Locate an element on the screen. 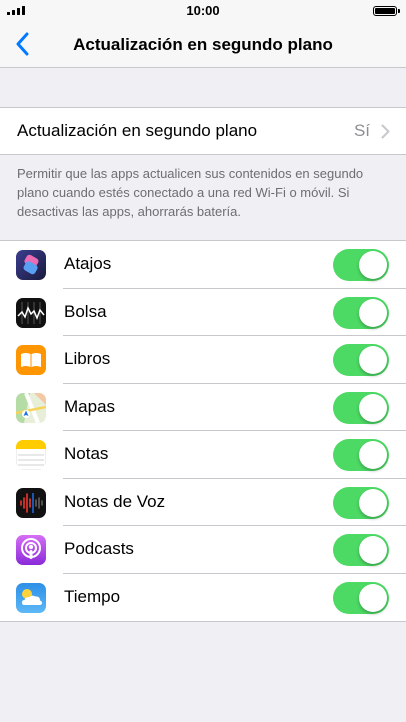 The height and width of the screenshot is (722, 406). app-label: Atajos is located at coordinates (88, 263).